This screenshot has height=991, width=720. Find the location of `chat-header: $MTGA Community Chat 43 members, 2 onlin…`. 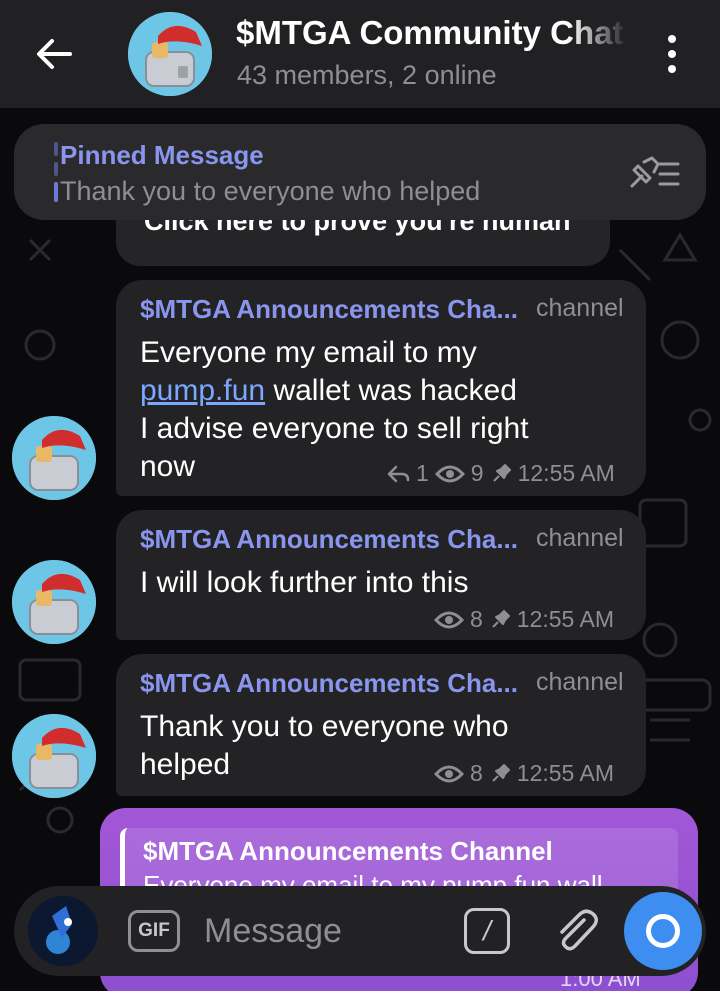

chat-header: $MTGA Community Chat 43 members, 2 onlin… is located at coordinates (360, 54).